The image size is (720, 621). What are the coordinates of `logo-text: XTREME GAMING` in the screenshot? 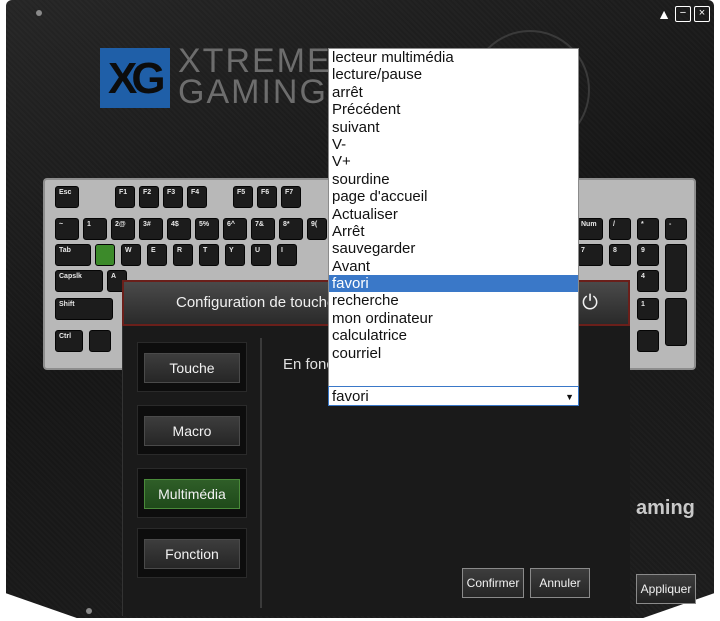 It's located at (255, 77).